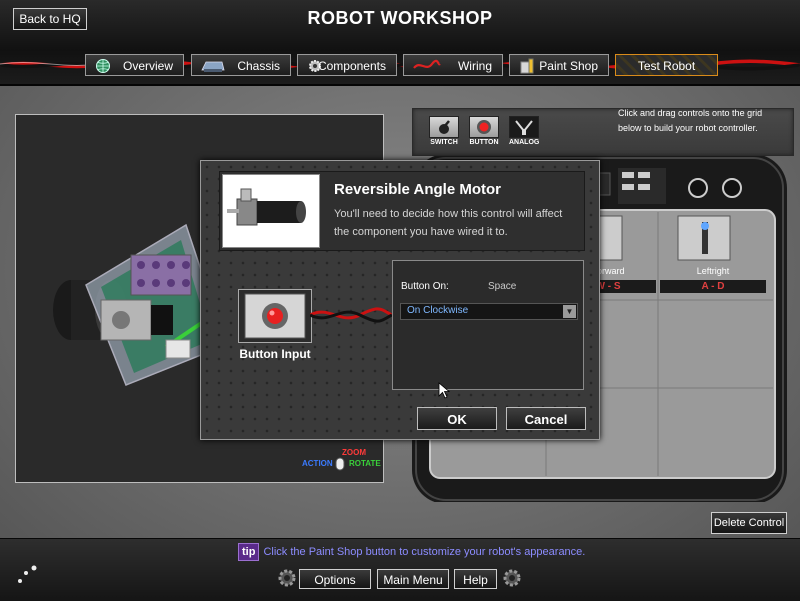 Image resolution: width=800 pixels, height=601 pixels. I want to click on page-title: ROBOT WORKSHOP, so click(400, 18).